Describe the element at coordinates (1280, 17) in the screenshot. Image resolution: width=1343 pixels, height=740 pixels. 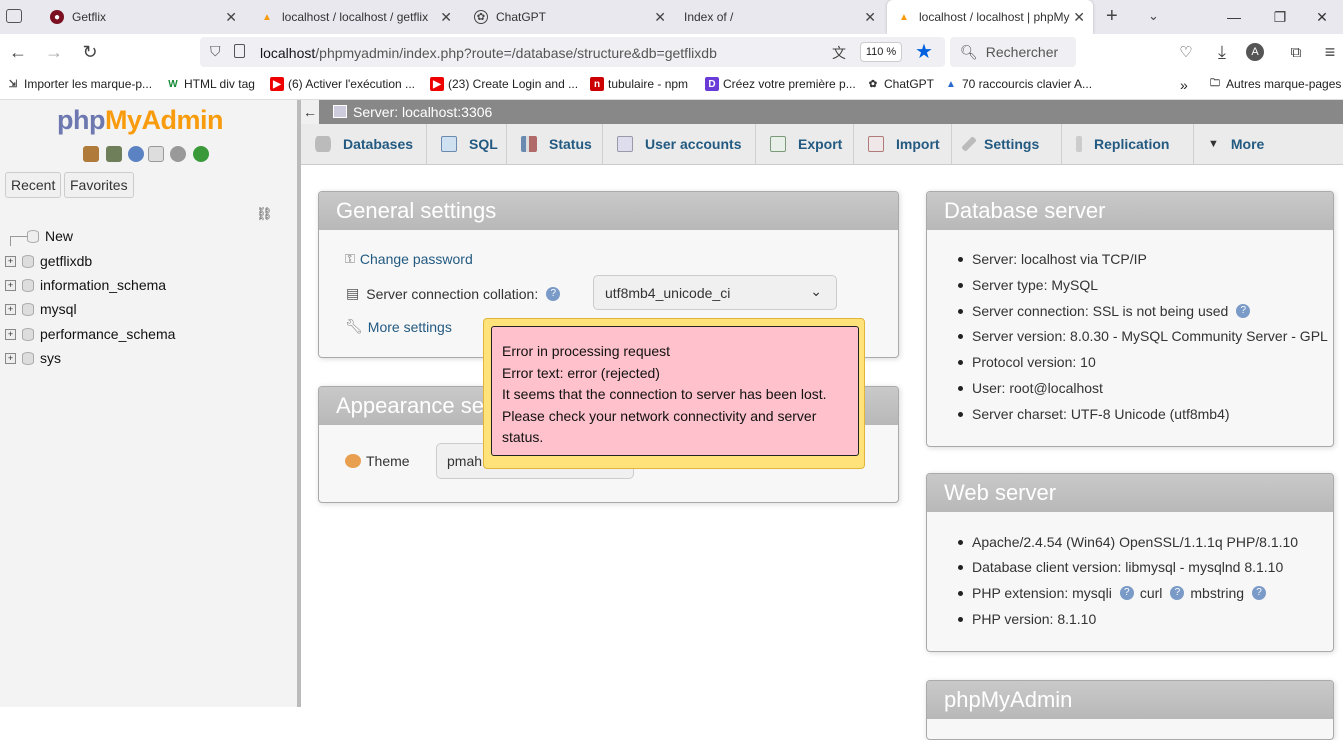
I see `restore-icon: ❐` at that location.